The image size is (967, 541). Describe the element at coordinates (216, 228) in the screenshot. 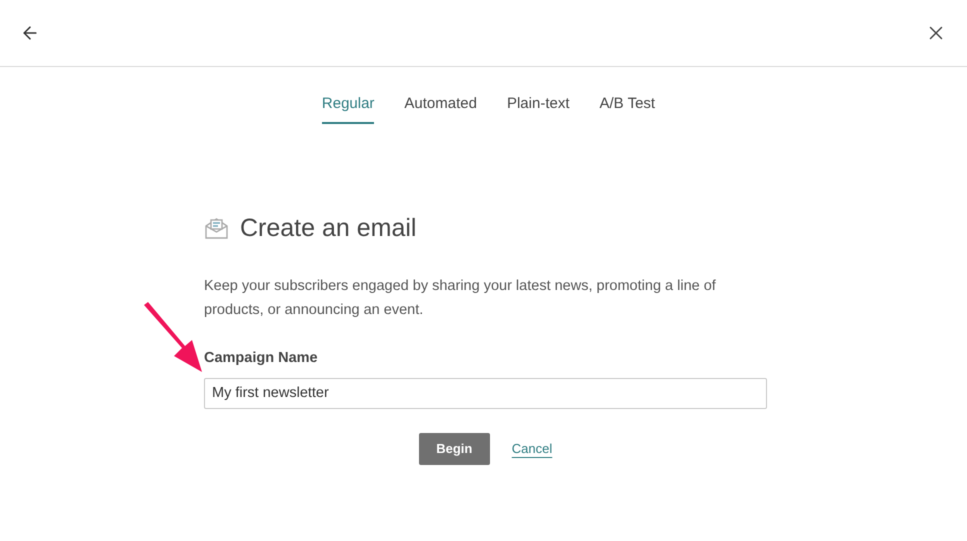

I see `envelope-icon` at that location.